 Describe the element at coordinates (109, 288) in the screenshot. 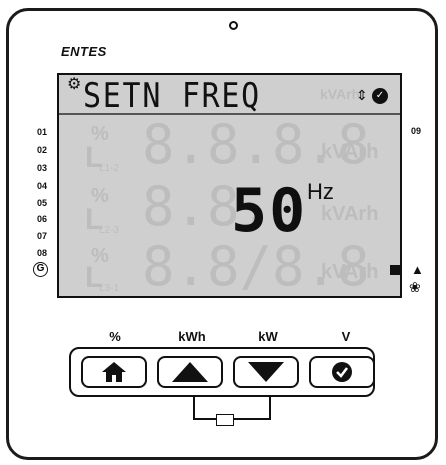

I see `line-label-3: L3-1` at that location.